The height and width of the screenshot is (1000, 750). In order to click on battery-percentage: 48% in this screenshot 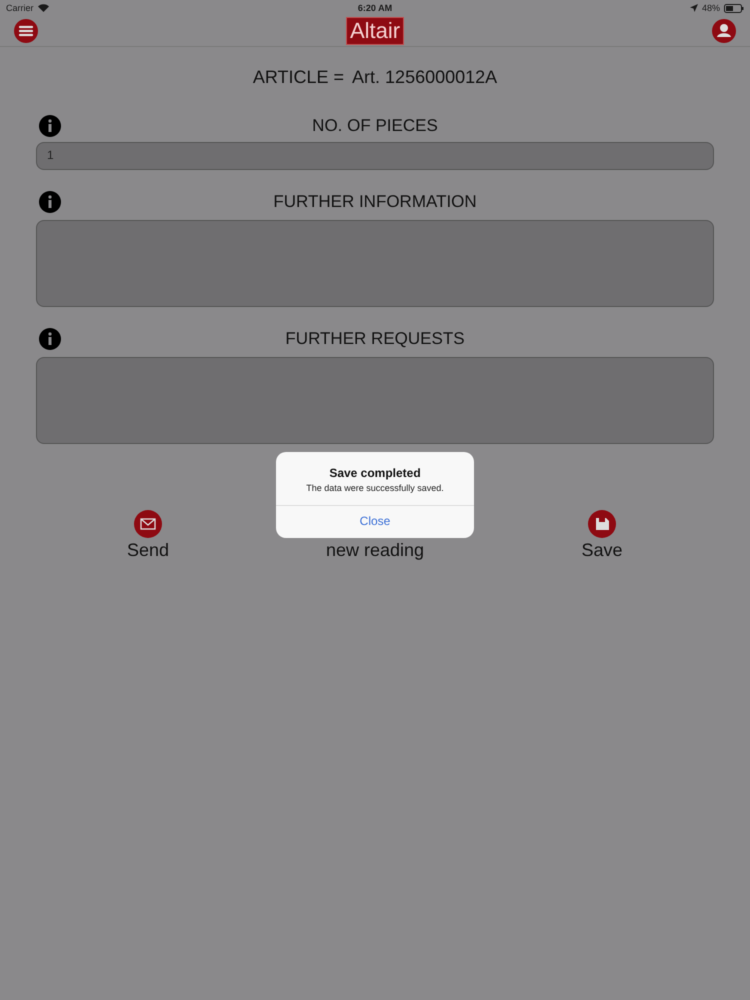, I will do `click(711, 8)`.